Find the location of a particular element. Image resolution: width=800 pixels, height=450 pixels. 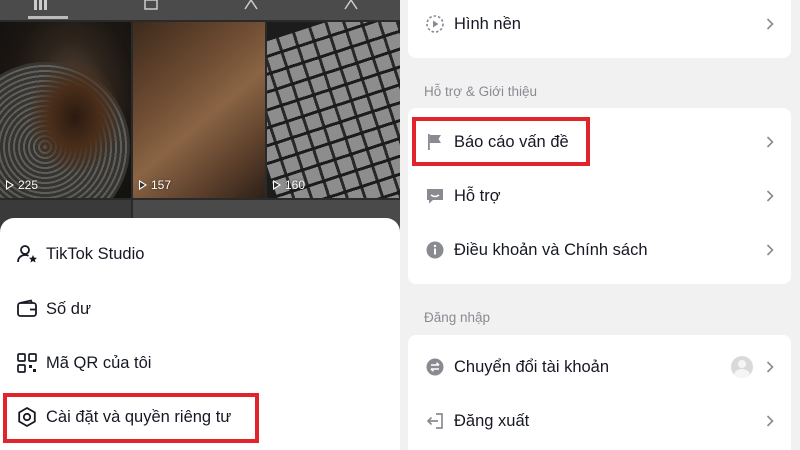

person-star-icon is located at coordinates (27, 254).